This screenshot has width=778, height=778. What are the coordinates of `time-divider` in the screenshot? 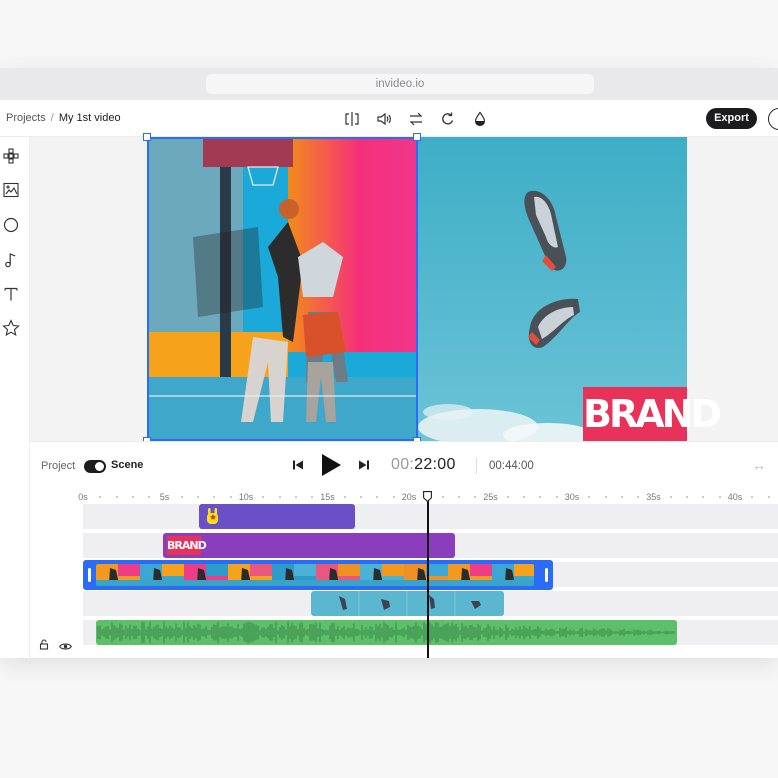 It's located at (476, 466).